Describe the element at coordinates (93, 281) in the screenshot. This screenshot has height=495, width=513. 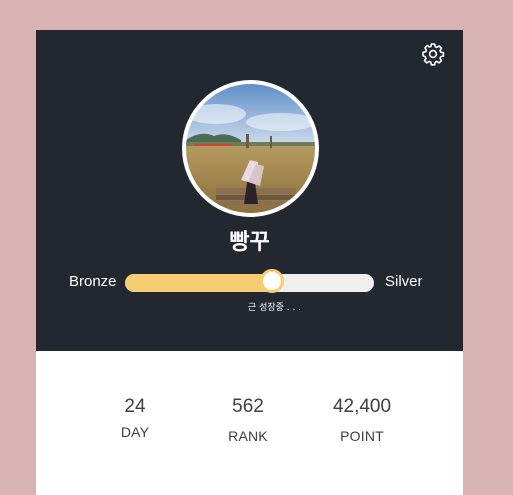
I see `current-tier-label: Bronze` at that location.